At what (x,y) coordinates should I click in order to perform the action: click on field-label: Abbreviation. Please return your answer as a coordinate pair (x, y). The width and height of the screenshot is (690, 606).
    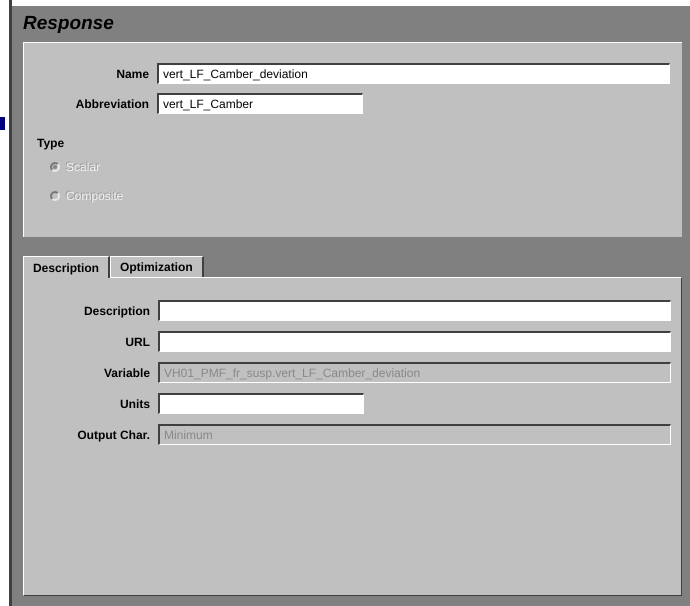
    Looking at the image, I should click on (112, 104).